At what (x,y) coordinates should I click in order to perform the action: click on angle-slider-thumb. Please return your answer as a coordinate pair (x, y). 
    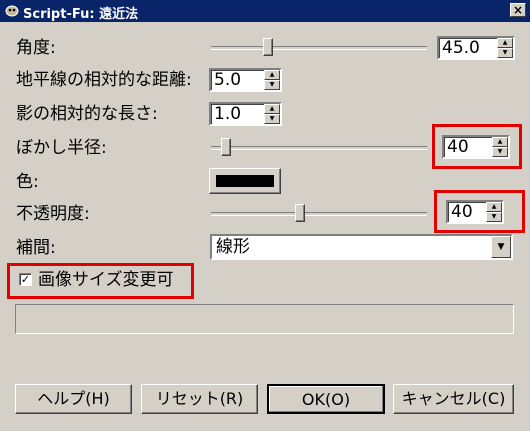
    Looking at the image, I should click on (268, 47).